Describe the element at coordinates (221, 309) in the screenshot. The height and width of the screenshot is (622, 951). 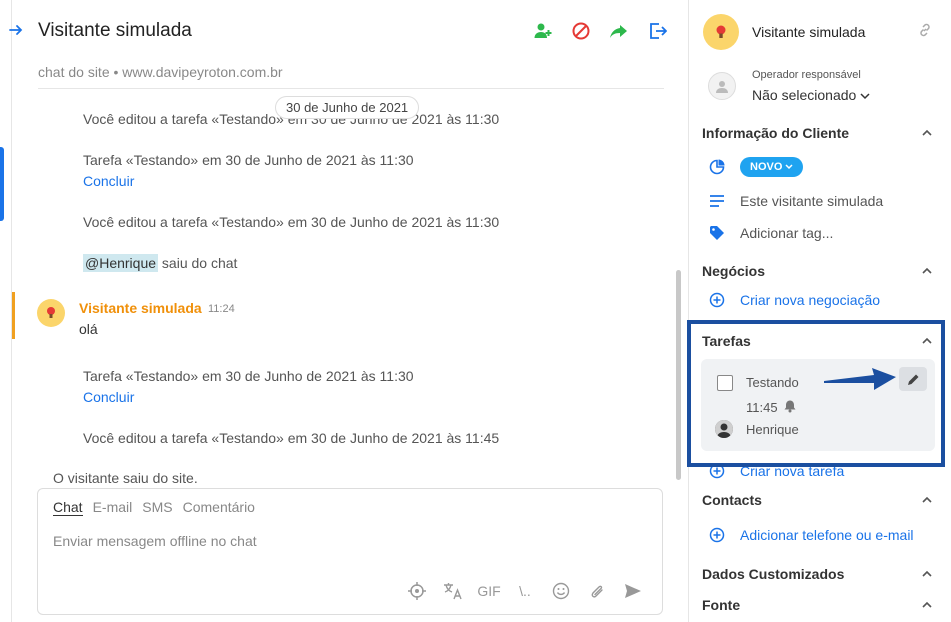
I see `message-time: 11:24` at that location.